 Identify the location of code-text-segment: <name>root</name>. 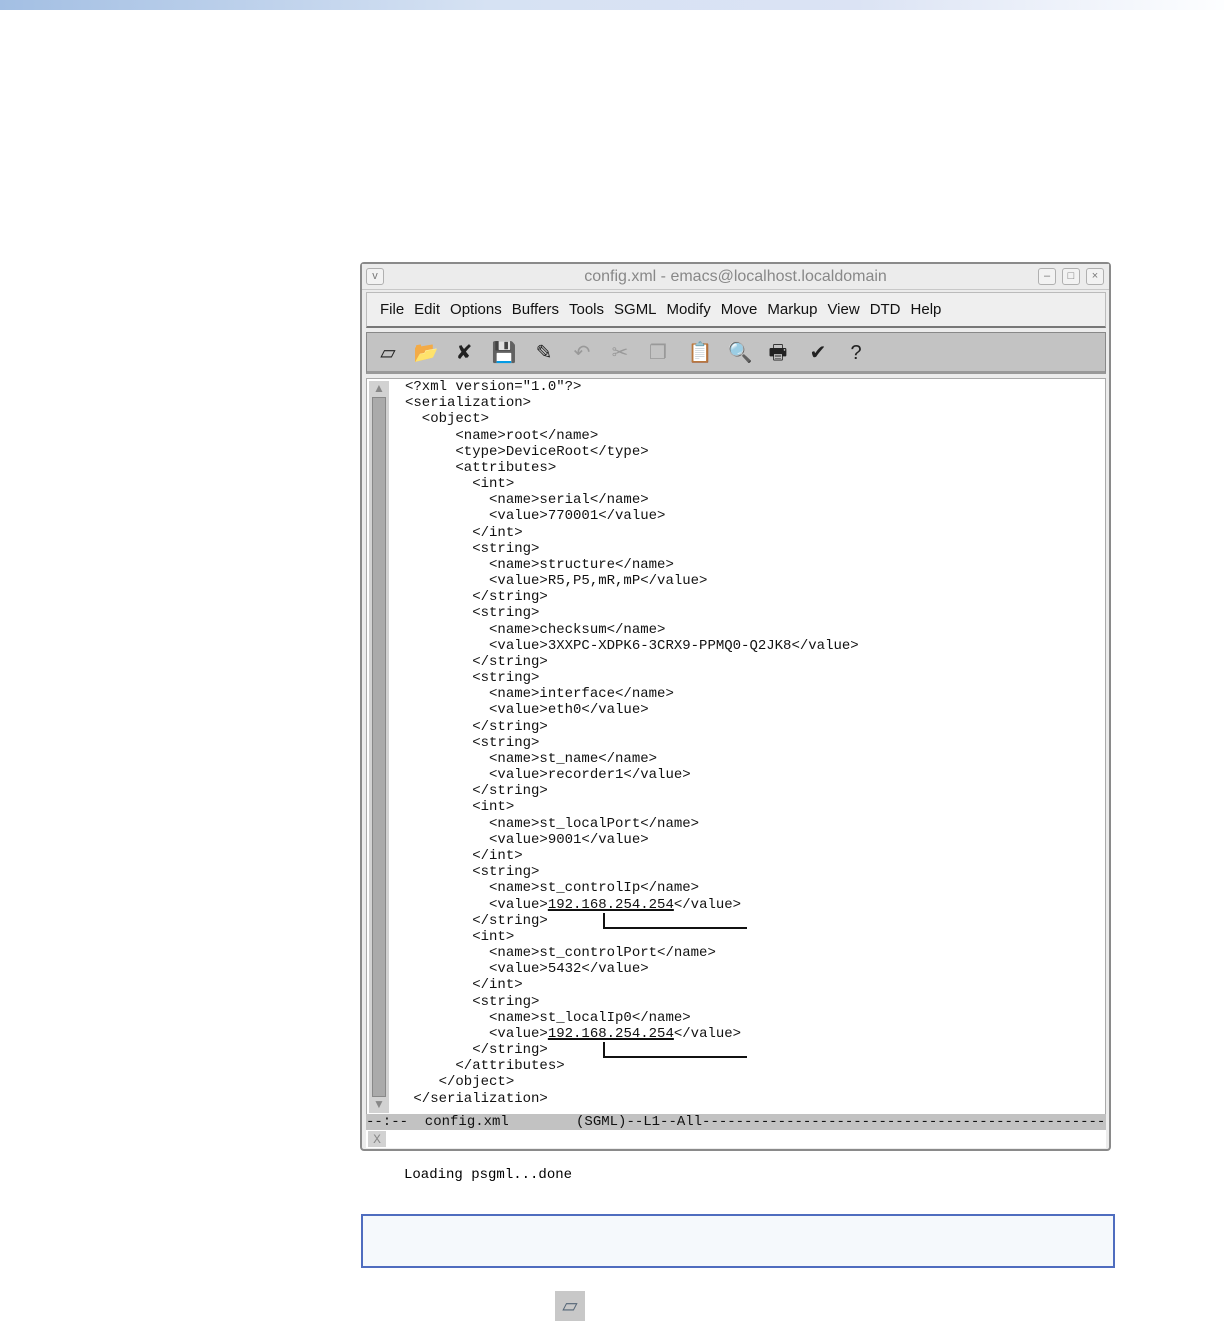
(502, 435).